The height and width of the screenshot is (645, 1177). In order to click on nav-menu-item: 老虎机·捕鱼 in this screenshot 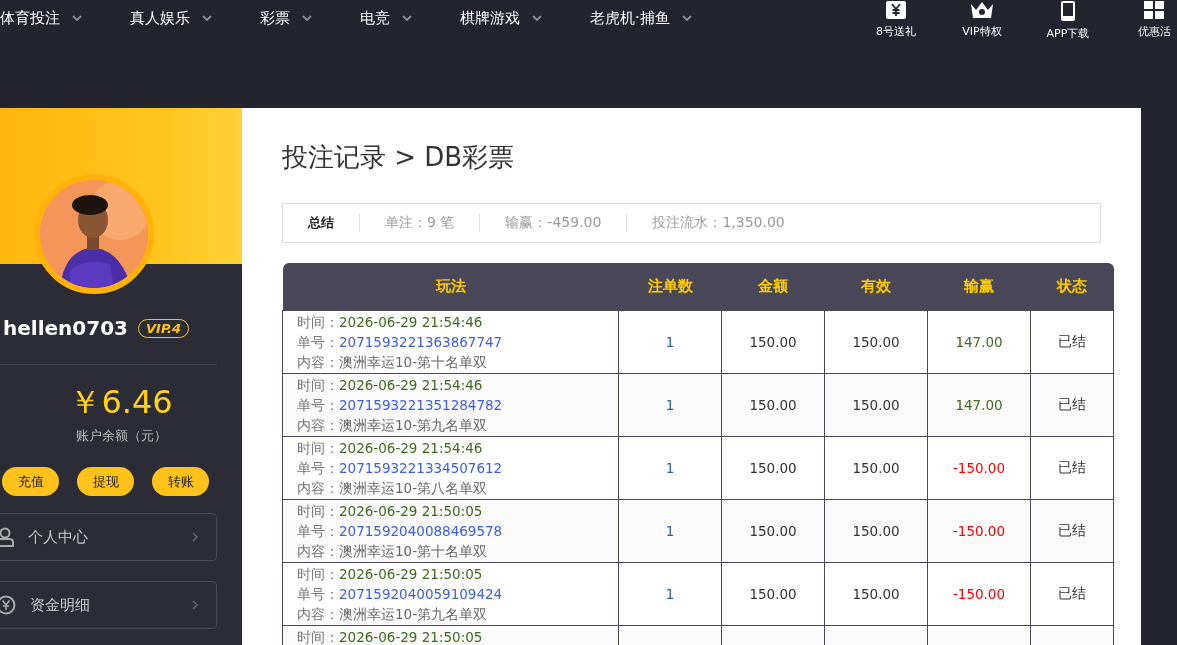, I will do `click(641, 18)`.